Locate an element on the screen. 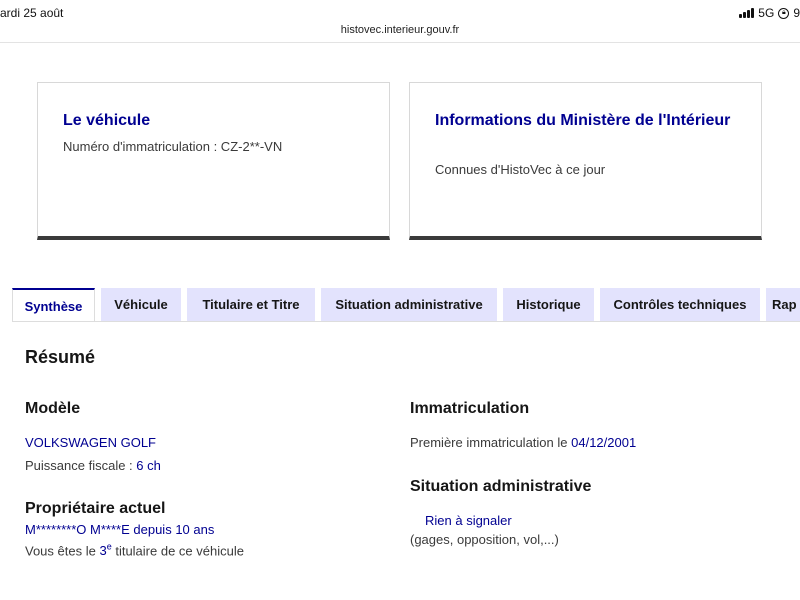 The image size is (800, 600). model-name: VOLKSWAGEN GOLF is located at coordinates (90, 442).